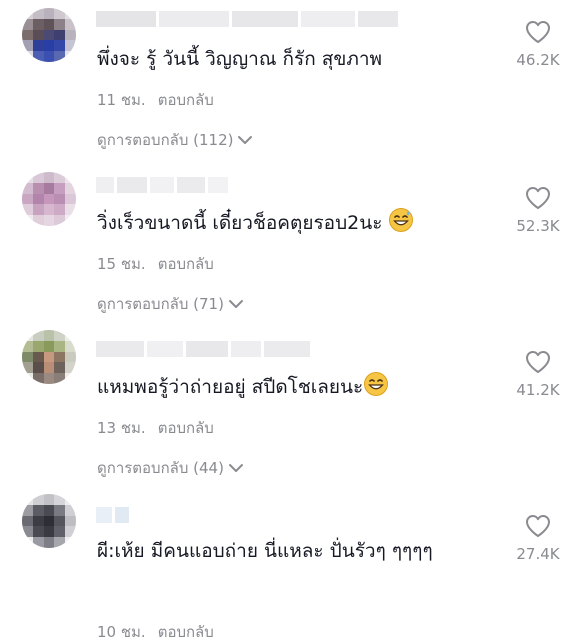 Image resolution: width=576 pixels, height=644 pixels. What do you see at coordinates (538, 554) in the screenshot?
I see `like-count: 27.4K` at bounding box center [538, 554].